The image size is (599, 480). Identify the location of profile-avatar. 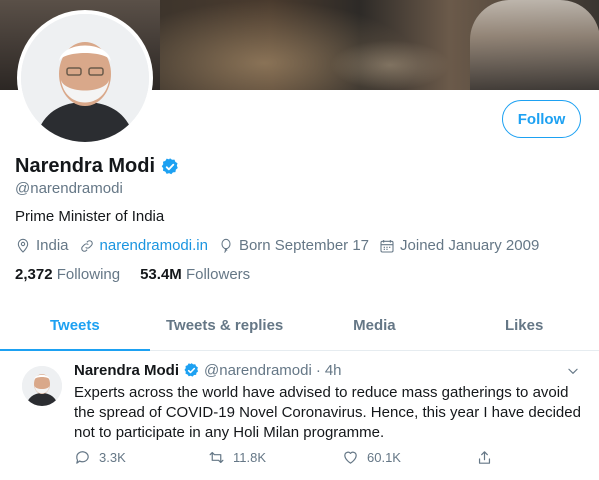
(85, 78).